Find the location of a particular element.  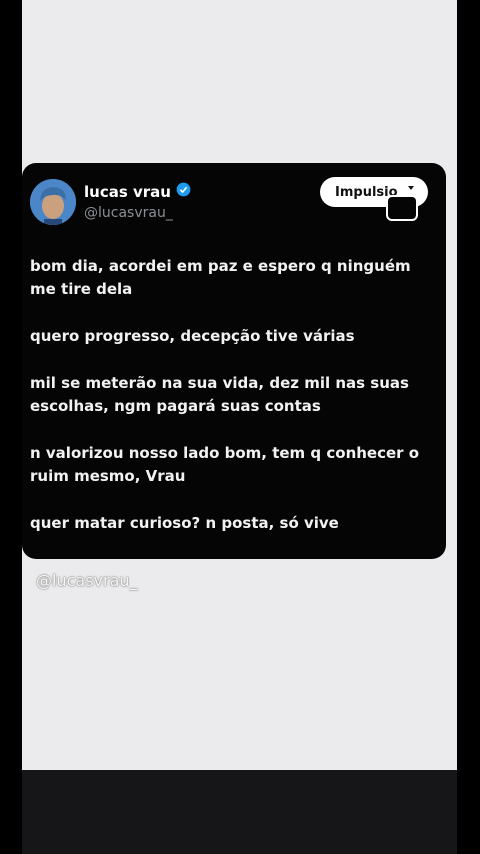

account-handle: @lucasvrau_ is located at coordinates (128, 213).